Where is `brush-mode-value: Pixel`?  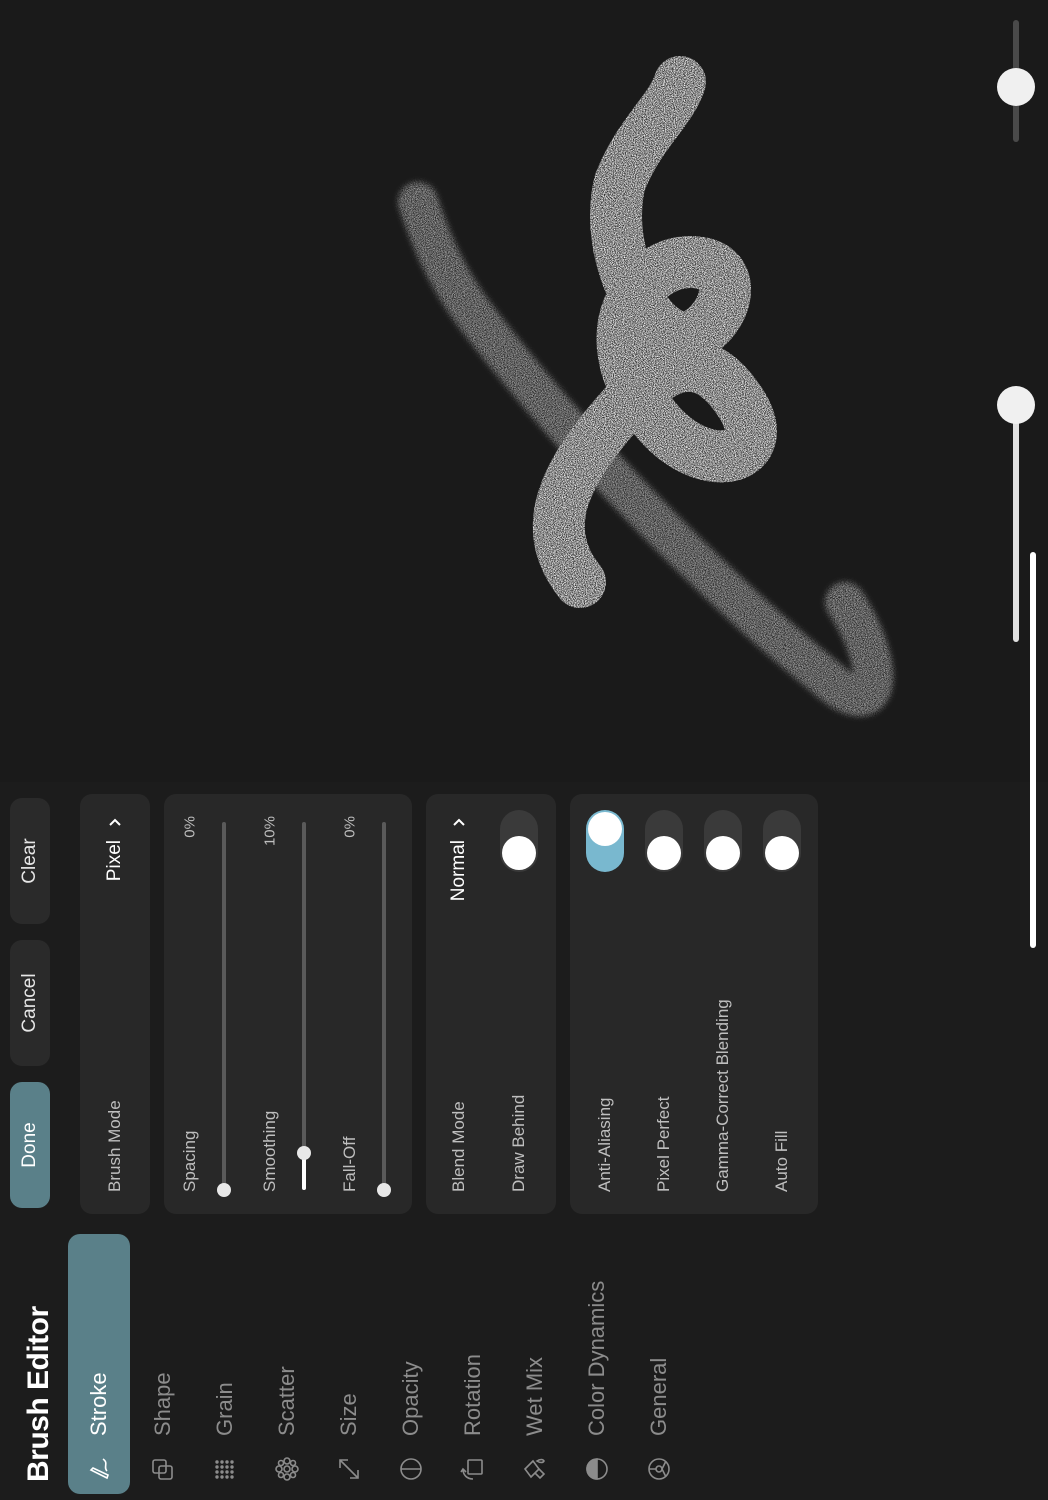
brush-mode-value: Pixel is located at coordinates (114, 861).